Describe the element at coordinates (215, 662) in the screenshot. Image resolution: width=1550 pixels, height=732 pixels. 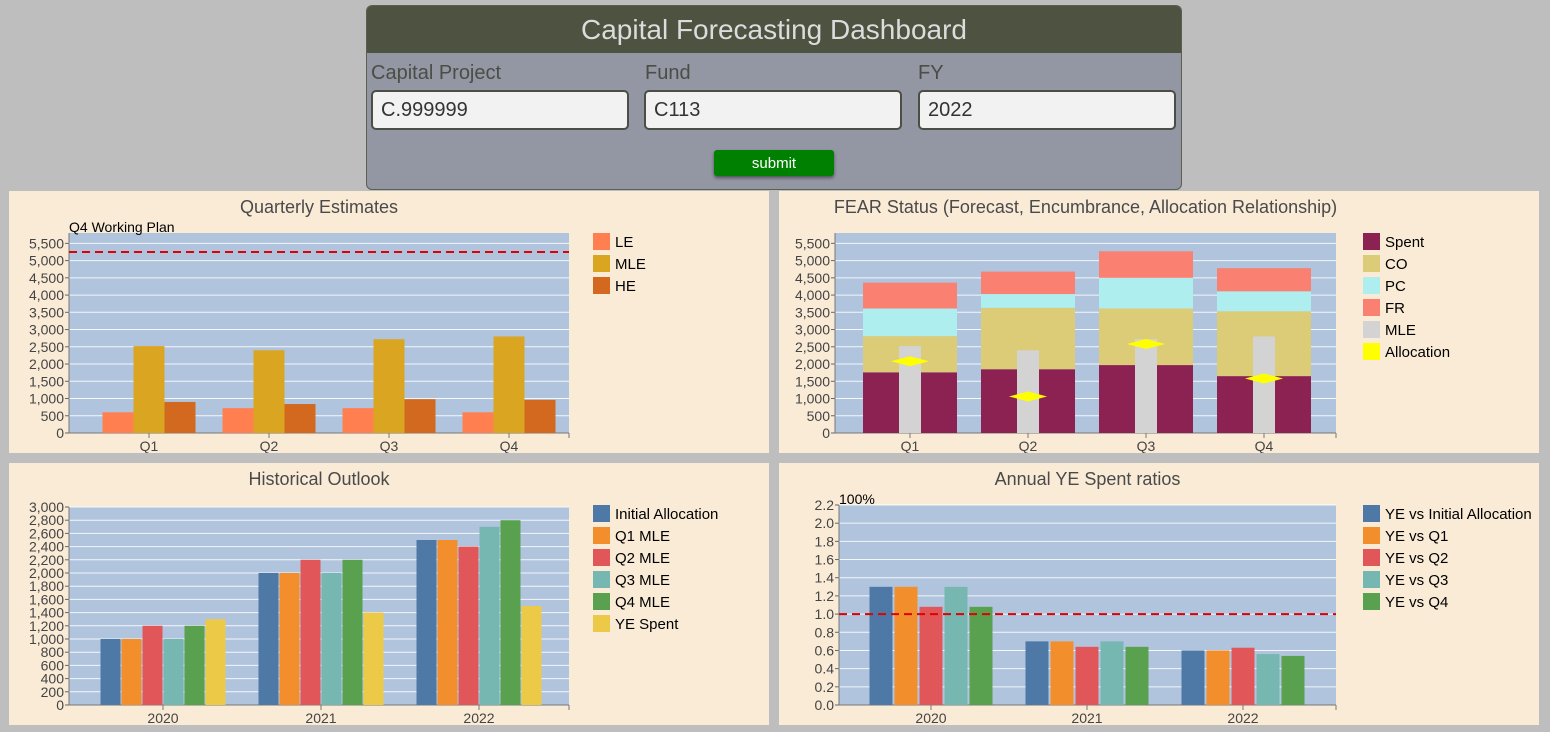
I see `bar-ye-spent-2020` at that location.